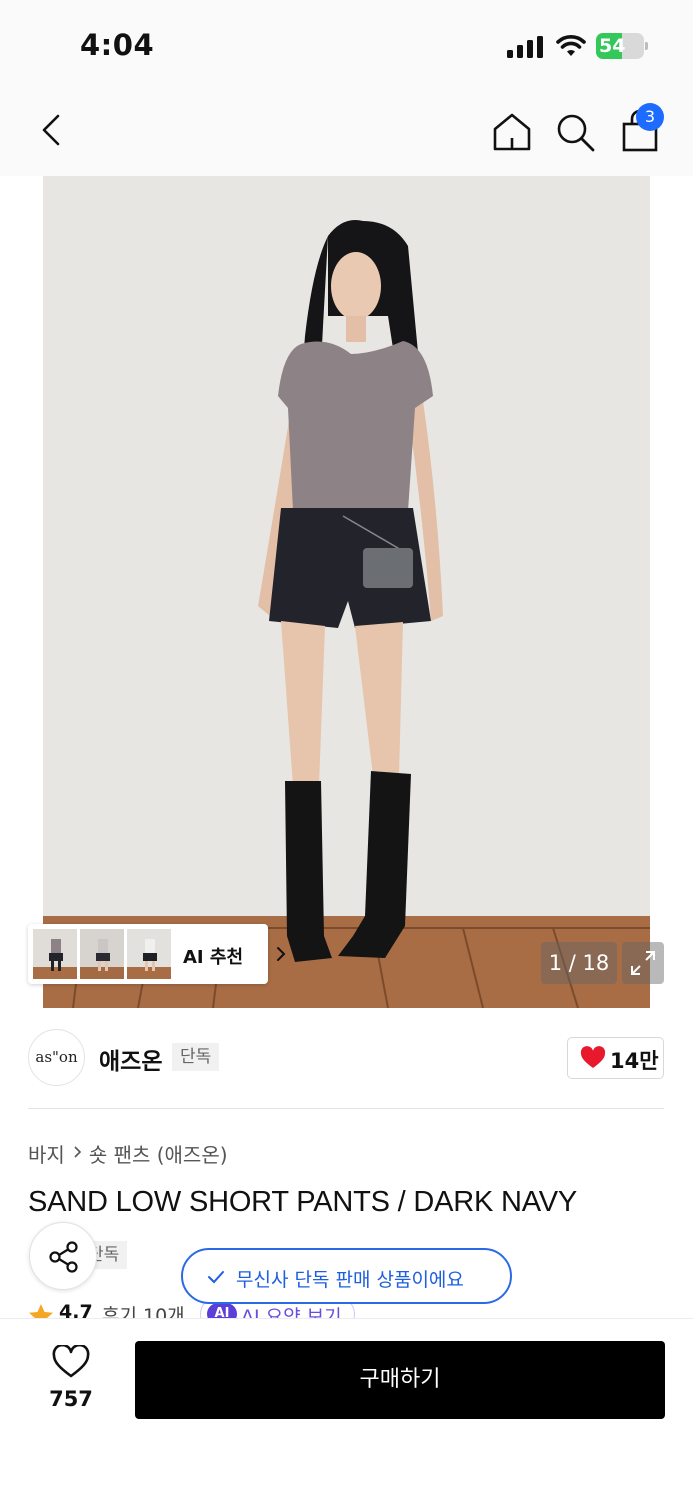 This screenshot has height=1500, width=693. I want to click on wifi-icon, so click(571, 45).